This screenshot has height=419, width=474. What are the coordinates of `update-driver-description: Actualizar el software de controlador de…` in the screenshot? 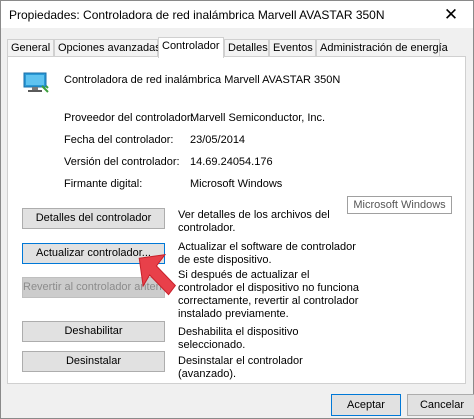 It's located at (267, 253).